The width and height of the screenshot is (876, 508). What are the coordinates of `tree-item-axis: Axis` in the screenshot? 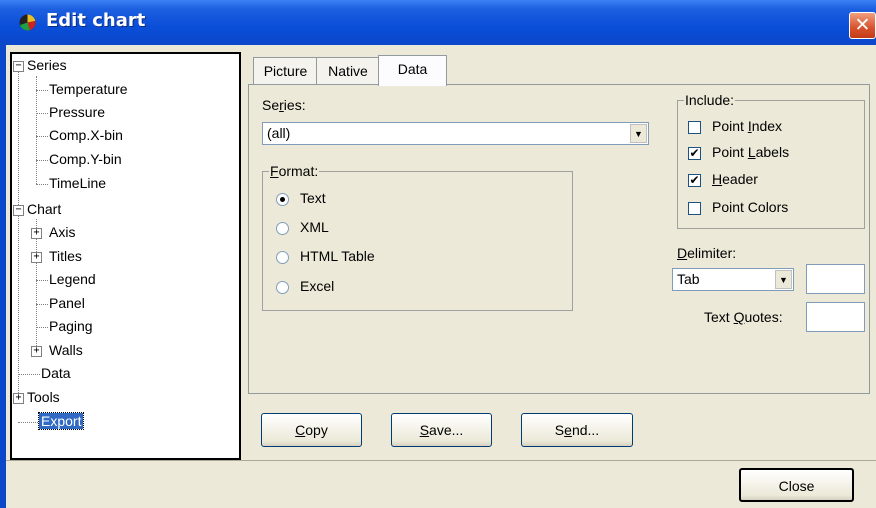 It's located at (62, 232).